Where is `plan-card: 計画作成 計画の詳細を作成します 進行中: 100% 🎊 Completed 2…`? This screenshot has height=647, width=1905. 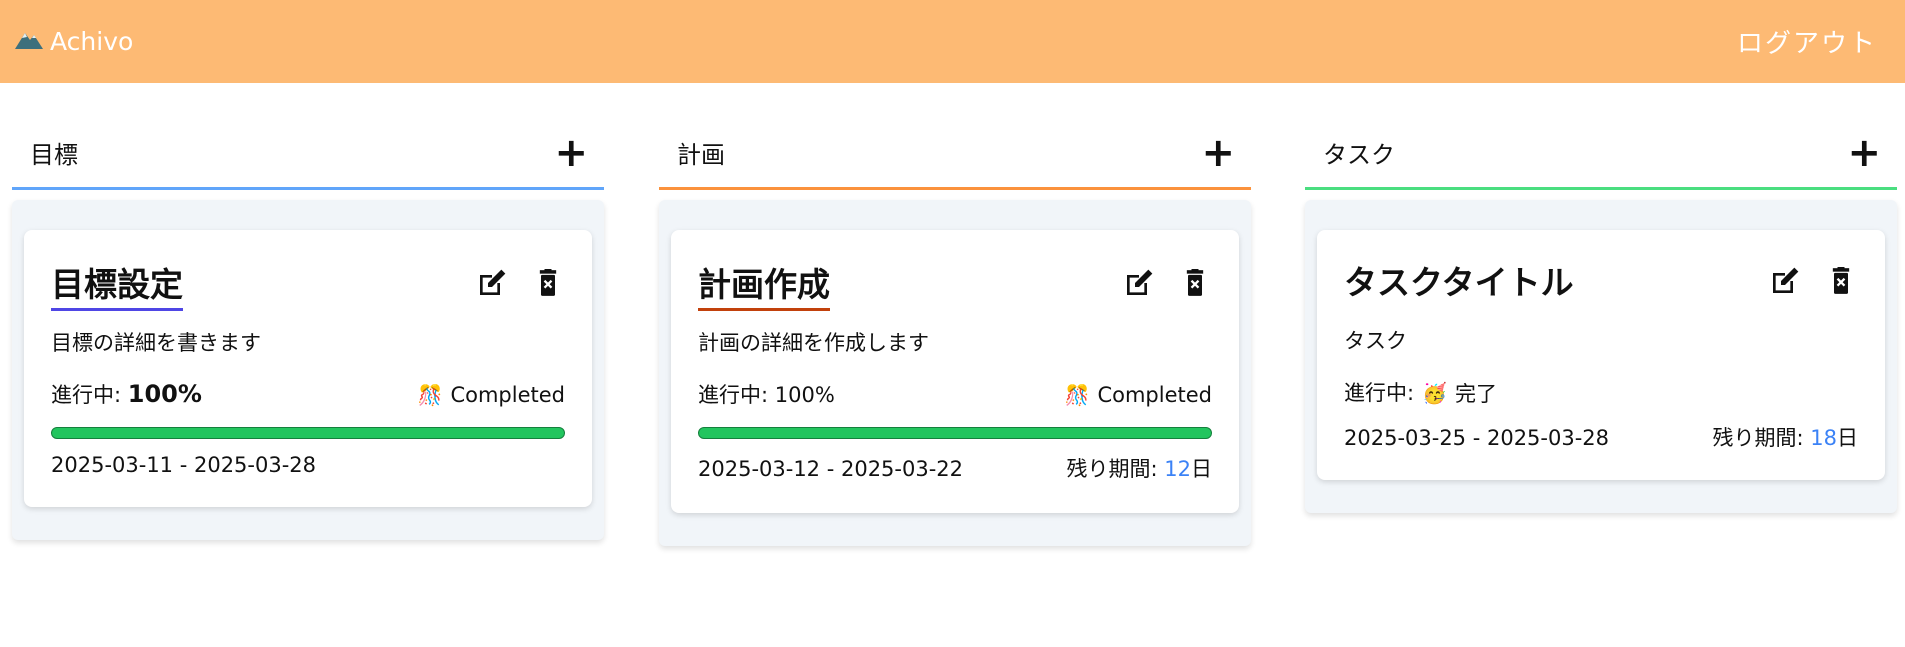
plan-card: 計画作成 計画の詳細を作成します 進行中: 100% 🎊 Completed 2… is located at coordinates (955, 371).